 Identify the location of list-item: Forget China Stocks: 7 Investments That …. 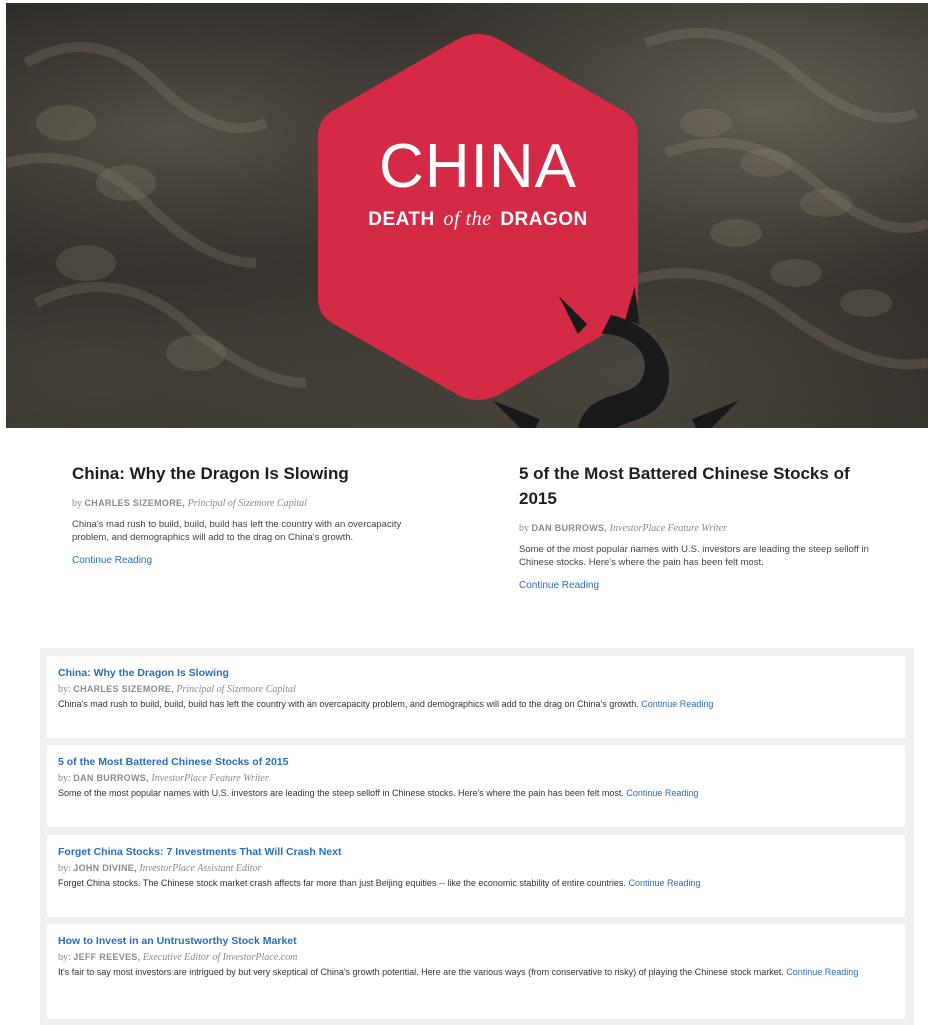
(476, 876).